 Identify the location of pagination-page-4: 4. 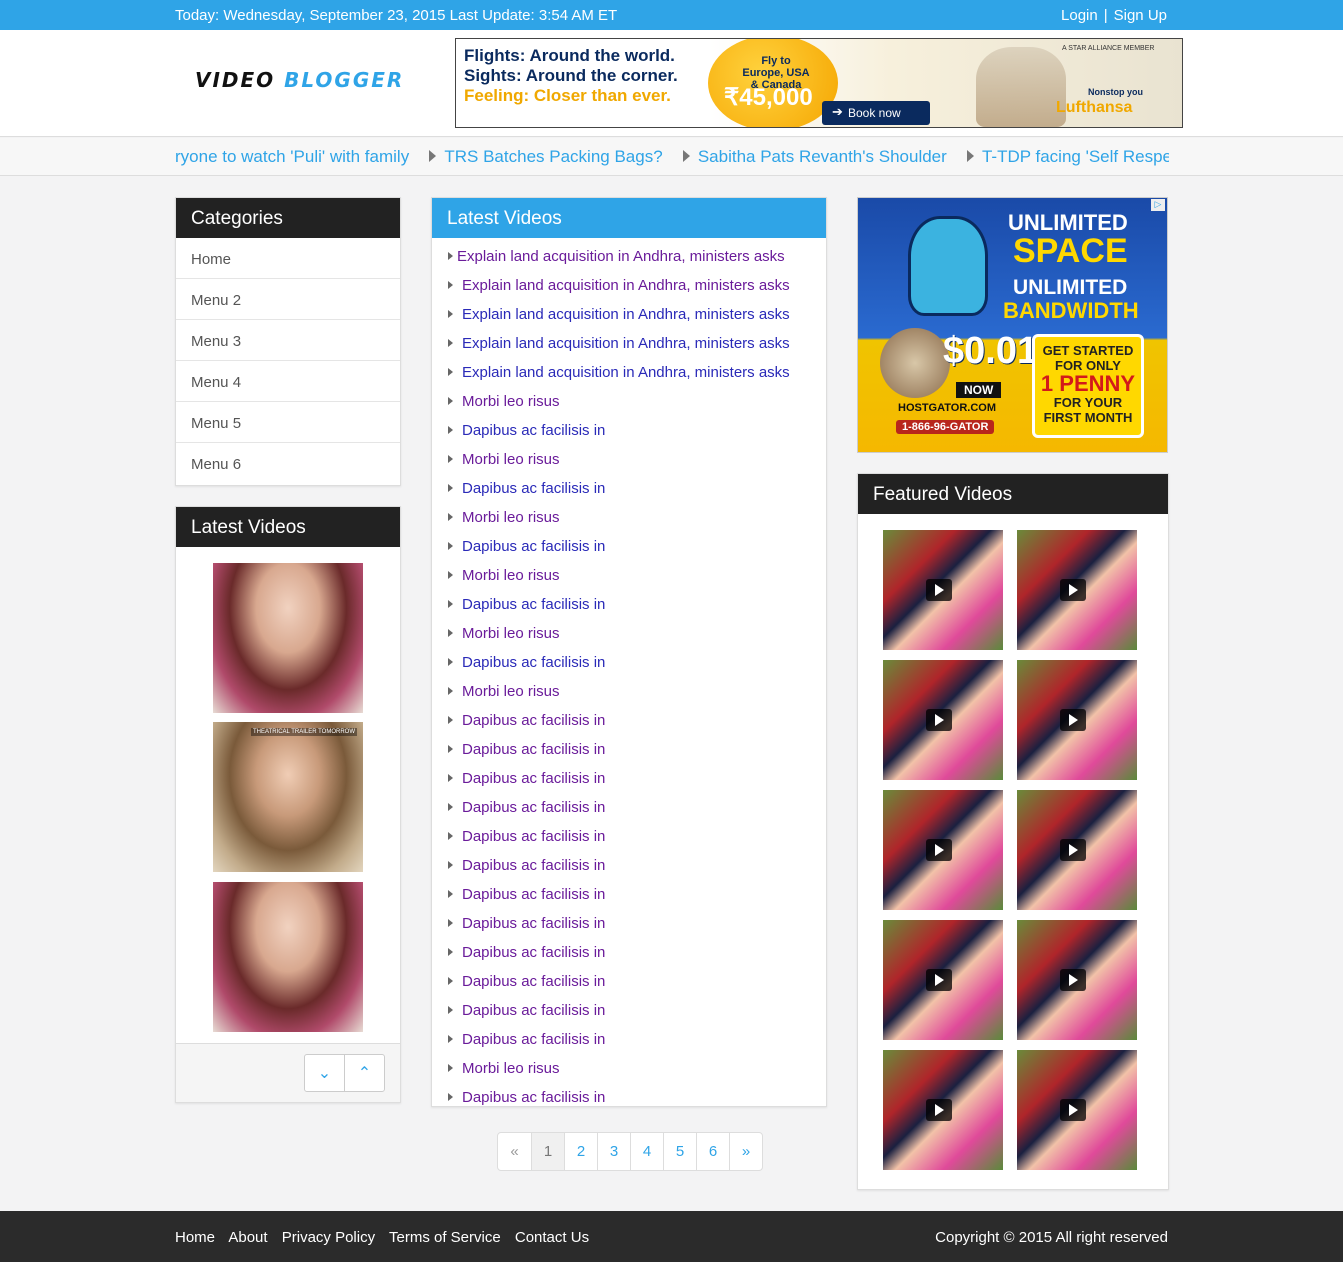
(646, 1151).